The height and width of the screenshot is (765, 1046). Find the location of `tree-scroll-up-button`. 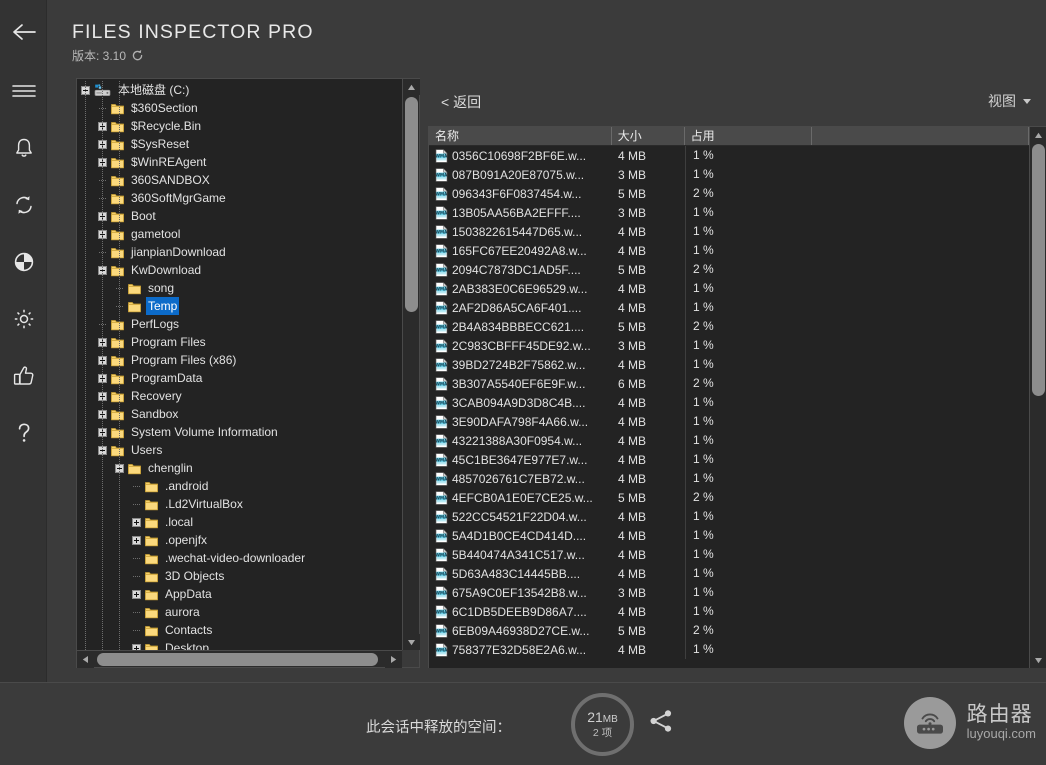

tree-scroll-up-button is located at coordinates (411, 87).